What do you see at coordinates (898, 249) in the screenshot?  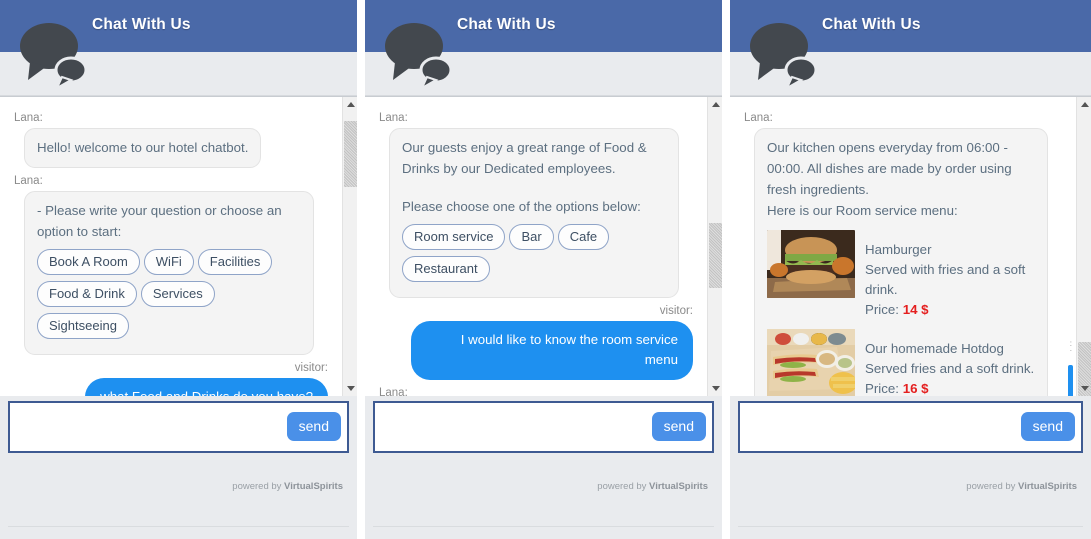 I see `menu-item-name: Hamburger` at bounding box center [898, 249].